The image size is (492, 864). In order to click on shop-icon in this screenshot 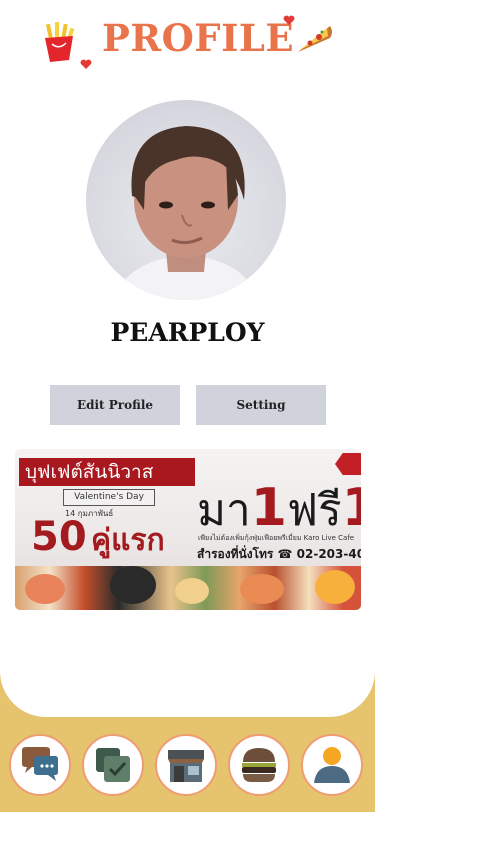, I will do `click(186, 766)`.